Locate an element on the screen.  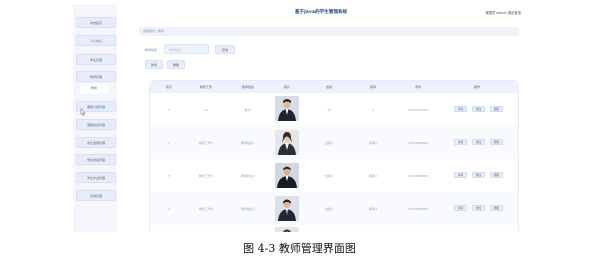
logout-link: 退出登录 is located at coordinates (514, 13).